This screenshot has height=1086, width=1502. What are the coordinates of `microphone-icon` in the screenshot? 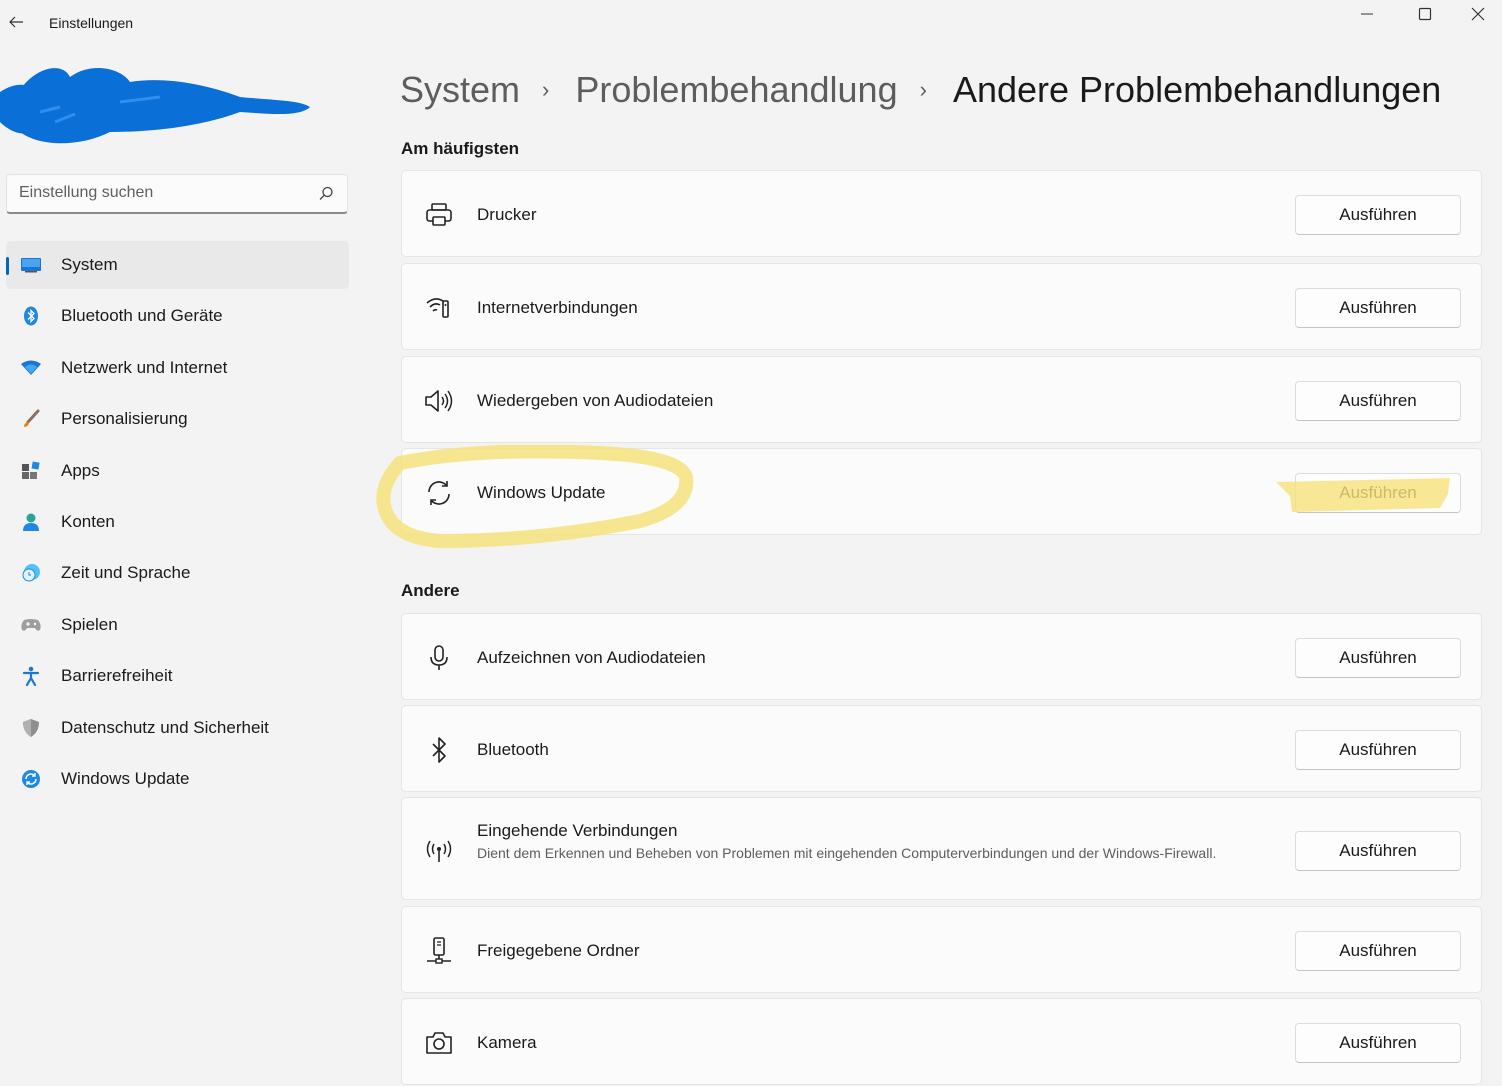 It's located at (439, 658).